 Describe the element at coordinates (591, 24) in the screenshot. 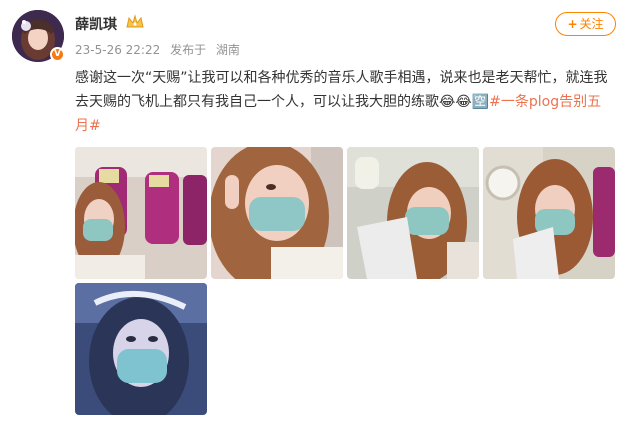

I see `follow-button-label: 关注` at that location.